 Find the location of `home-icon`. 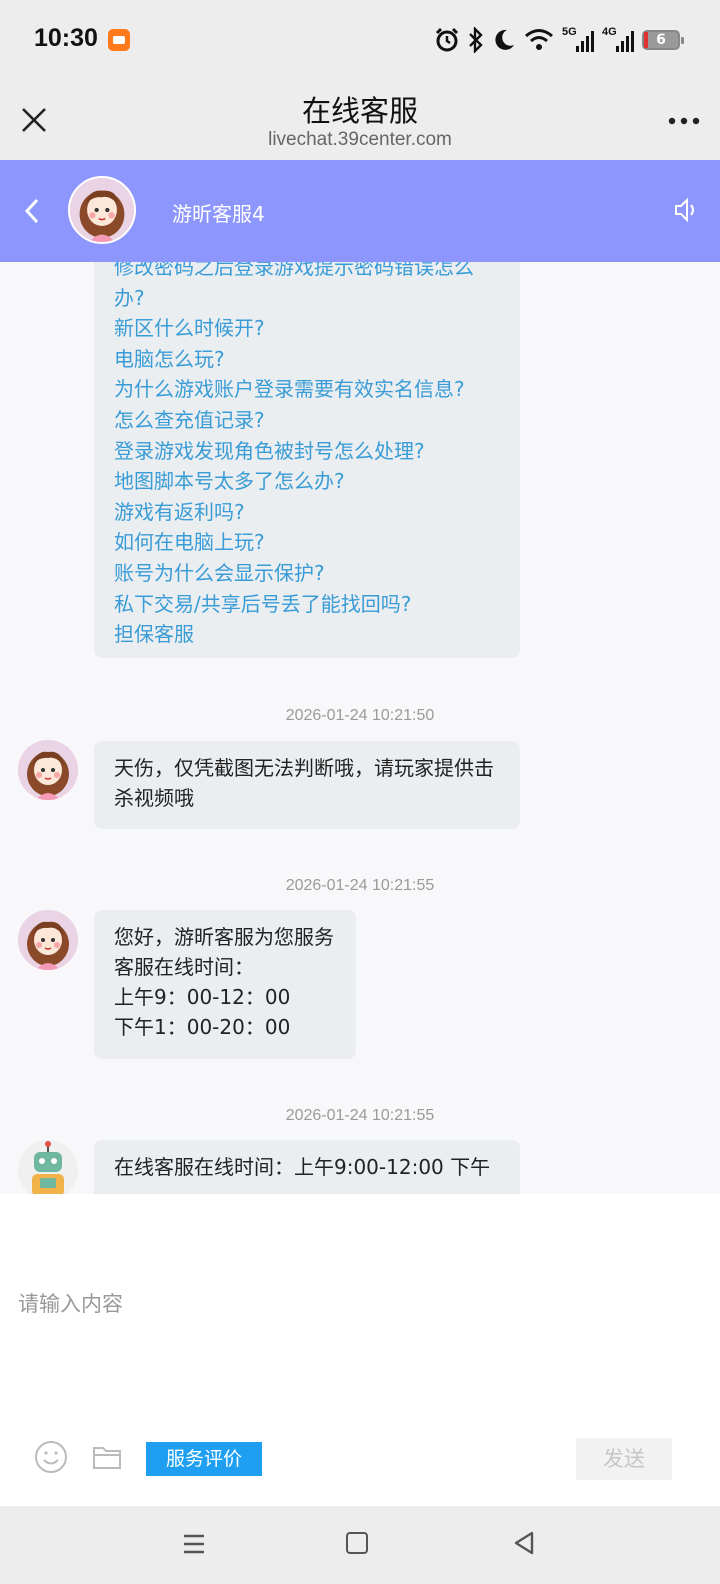

home-icon is located at coordinates (357, 1543).